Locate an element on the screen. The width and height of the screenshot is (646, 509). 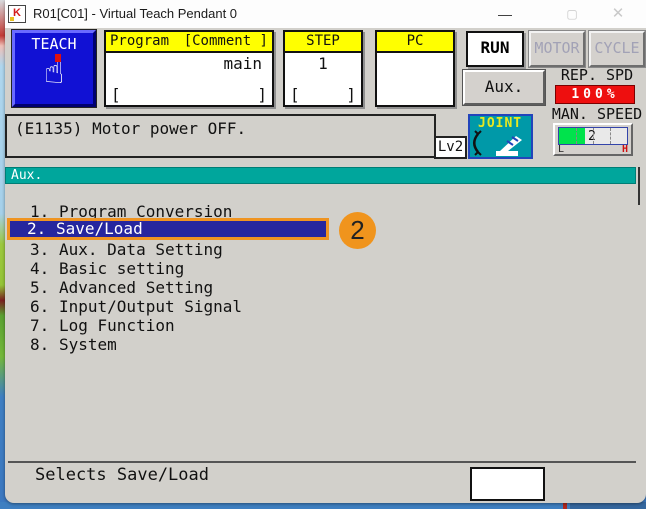
program-comment-label: [Comment ] is located at coordinates (225, 41).